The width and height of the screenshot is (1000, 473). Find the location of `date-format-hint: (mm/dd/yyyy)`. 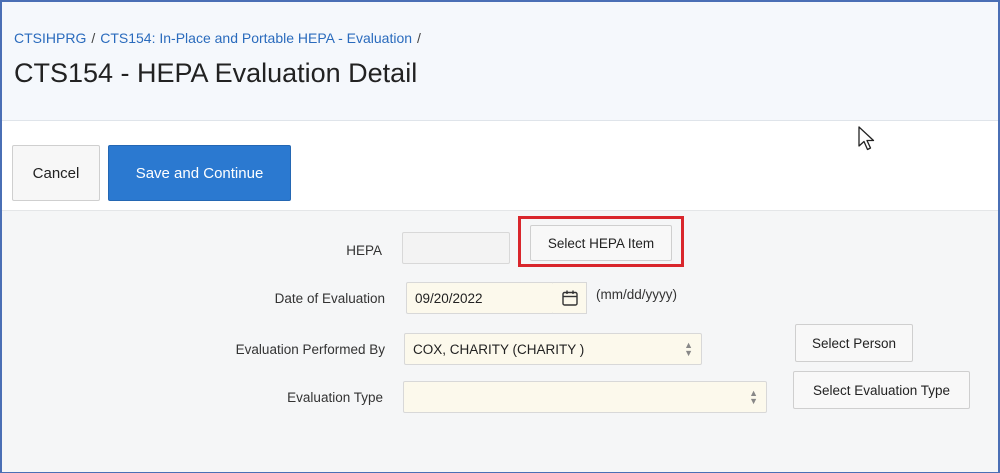

date-format-hint: (mm/dd/yyyy) is located at coordinates (636, 294).